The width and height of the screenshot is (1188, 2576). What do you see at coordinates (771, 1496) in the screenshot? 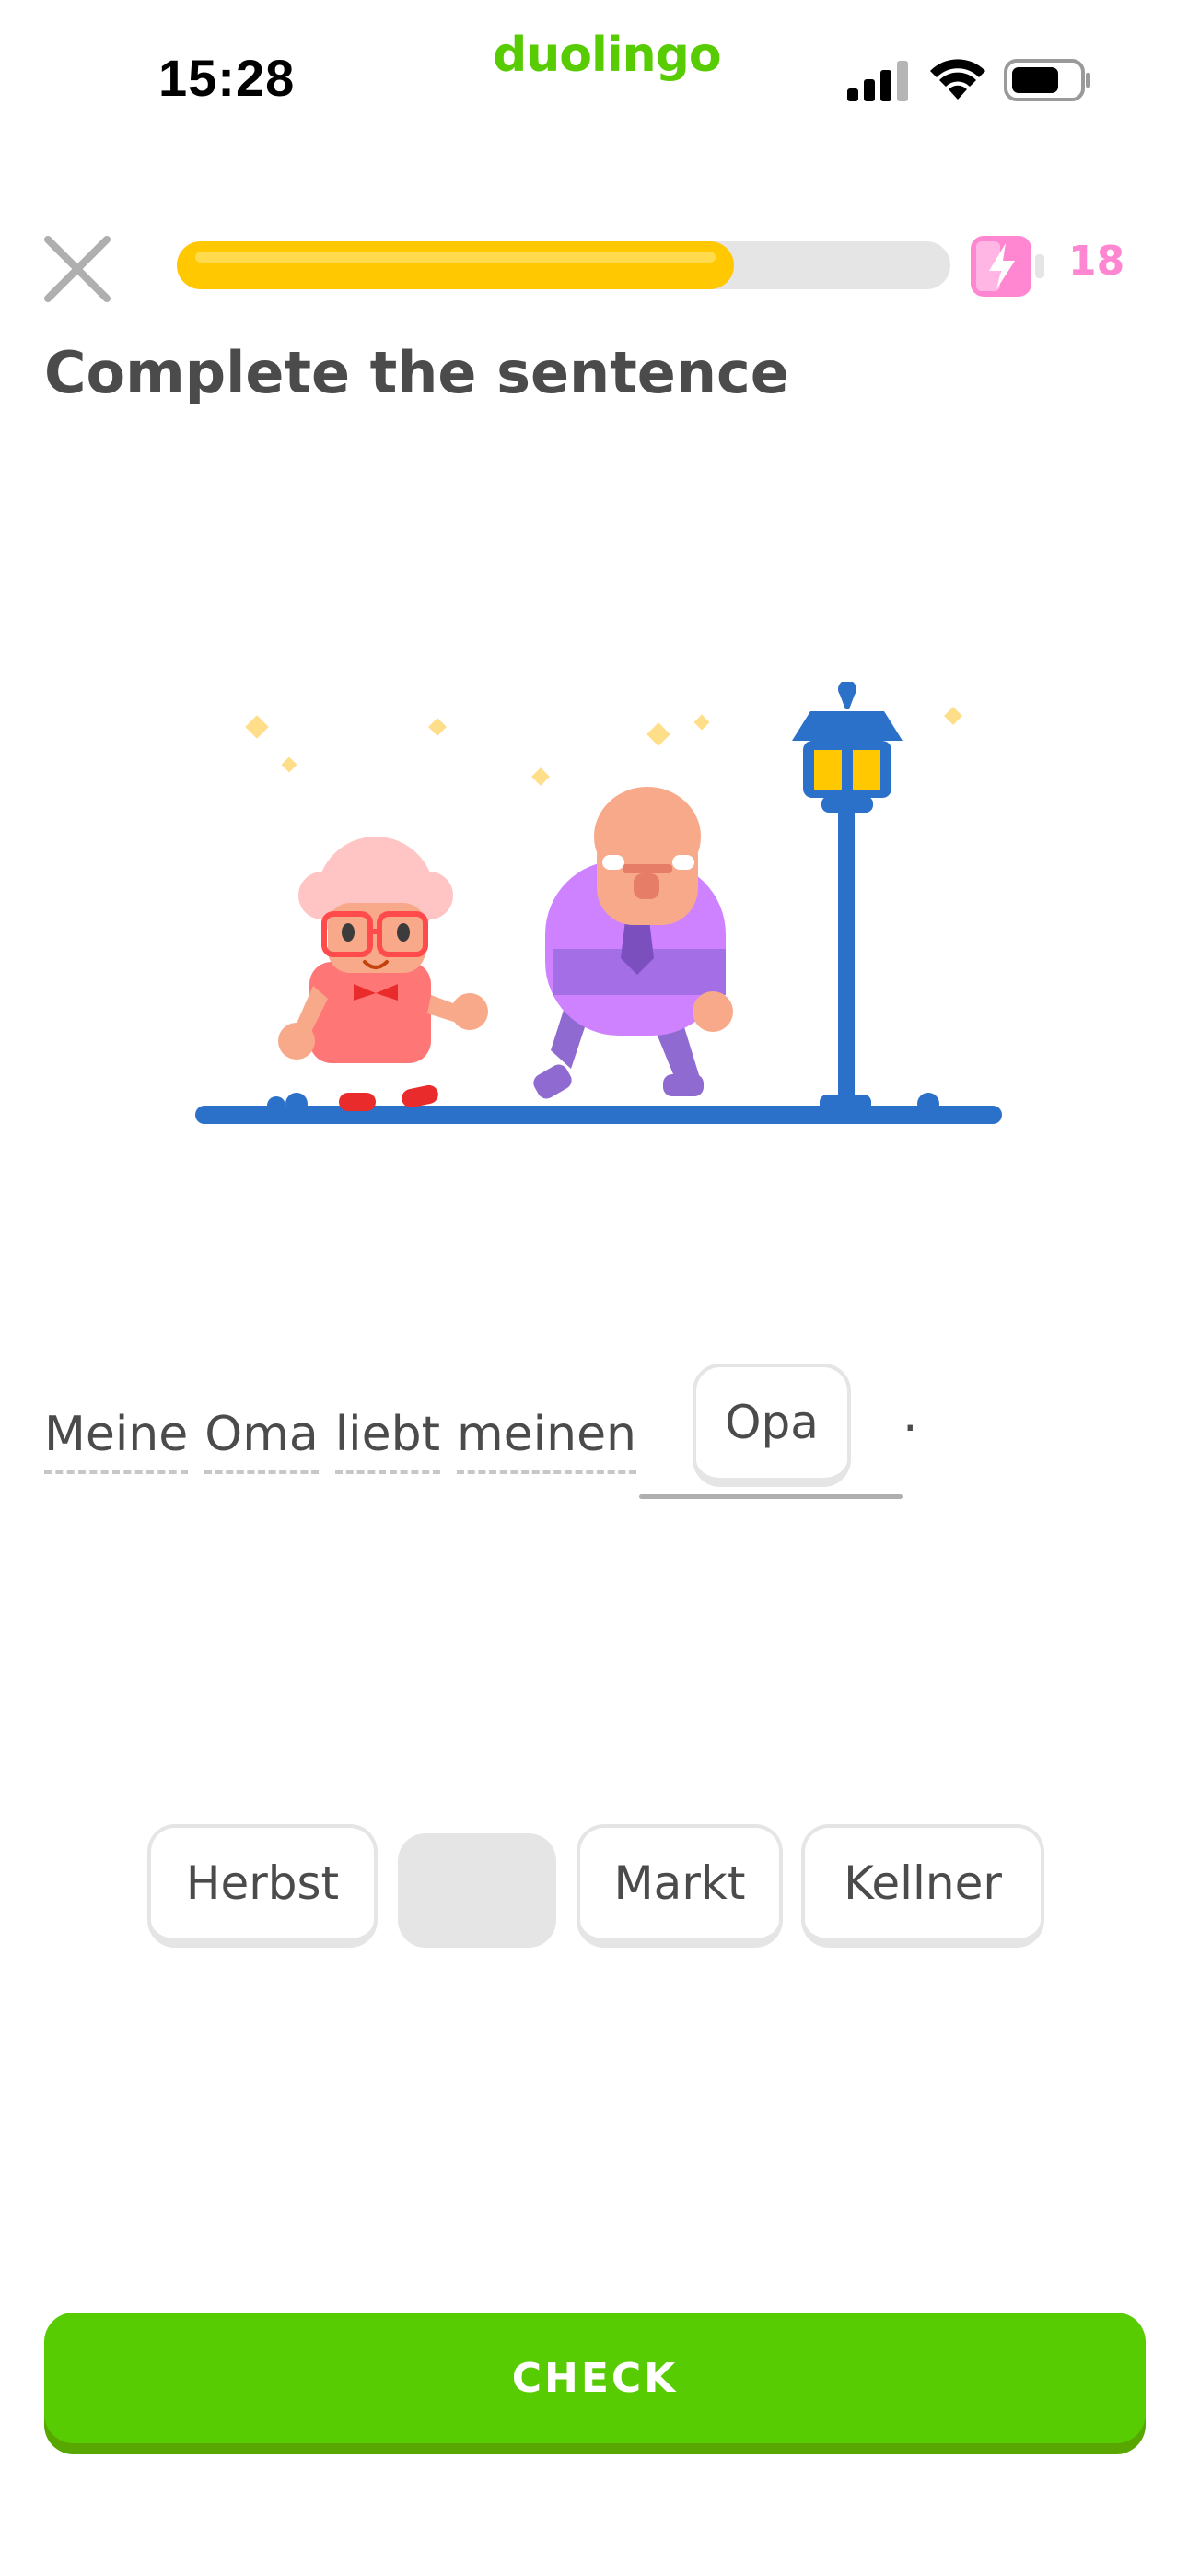
I see `answer-blank-line` at bounding box center [771, 1496].